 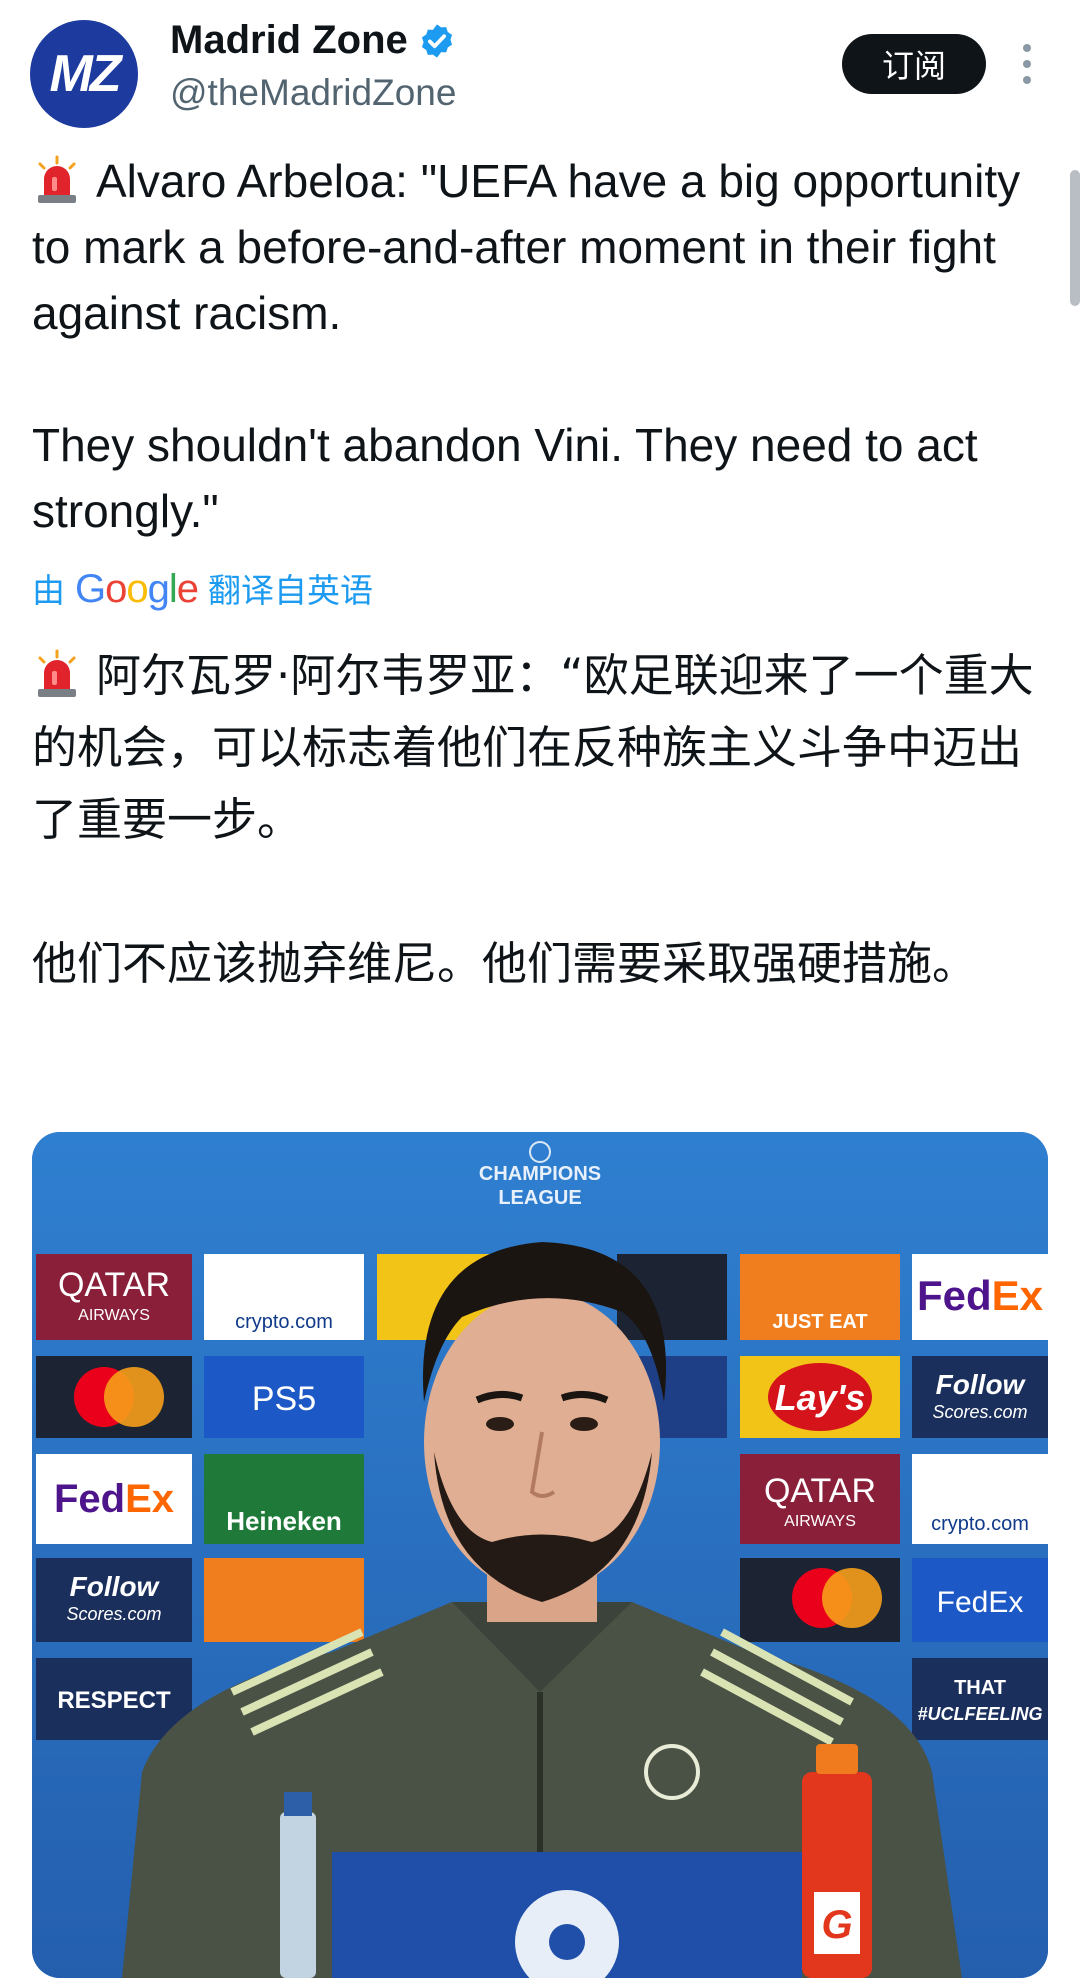 What do you see at coordinates (114, 1700) in the screenshot?
I see `svg-text: RESPECT` at bounding box center [114, 1700].